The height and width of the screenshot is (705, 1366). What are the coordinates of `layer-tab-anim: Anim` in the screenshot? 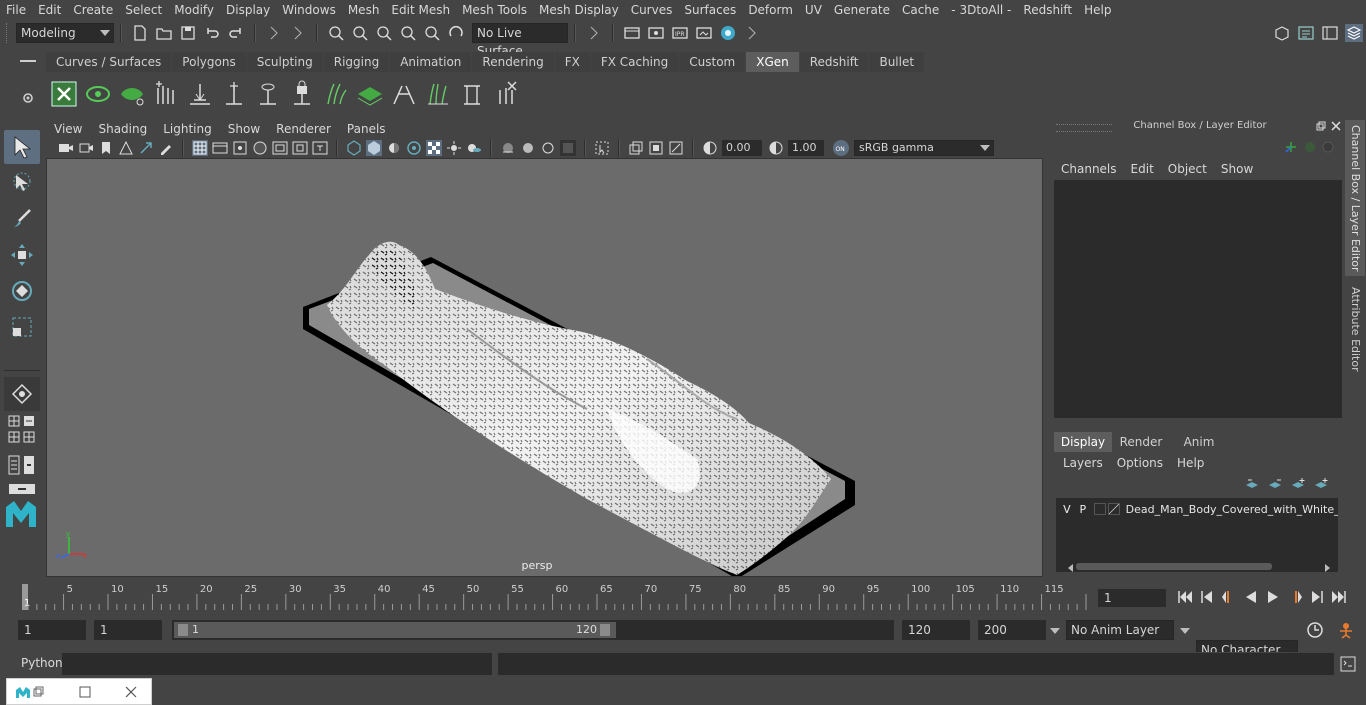 It's located at (1199, 442).